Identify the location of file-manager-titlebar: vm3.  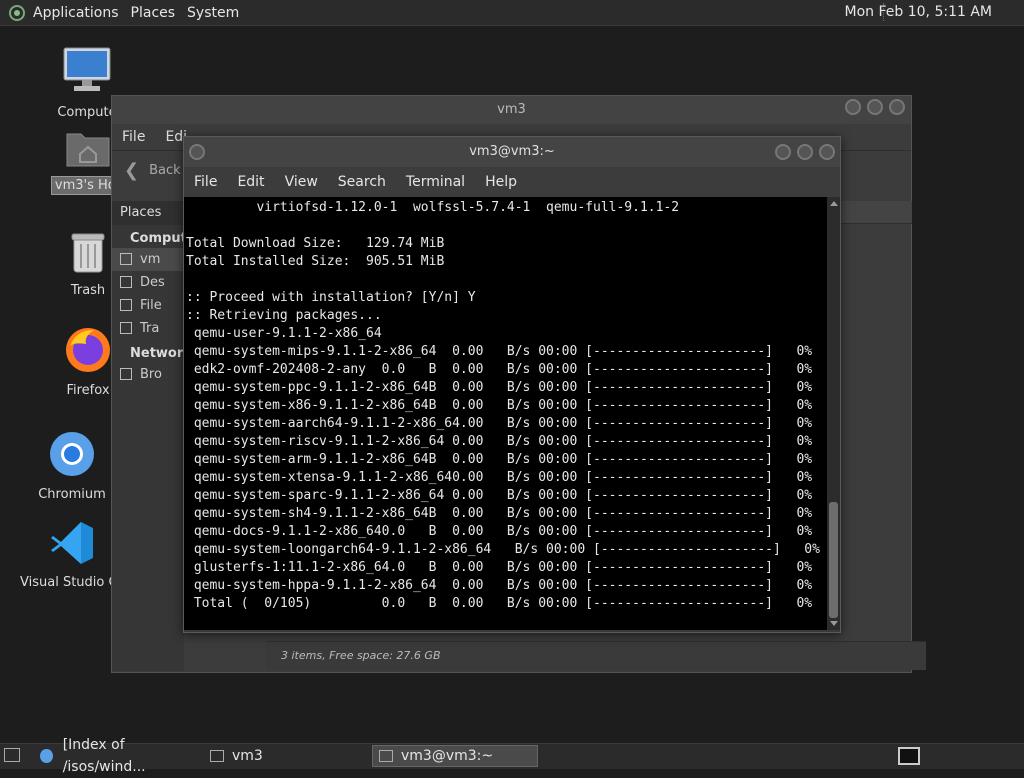
(511, 110).